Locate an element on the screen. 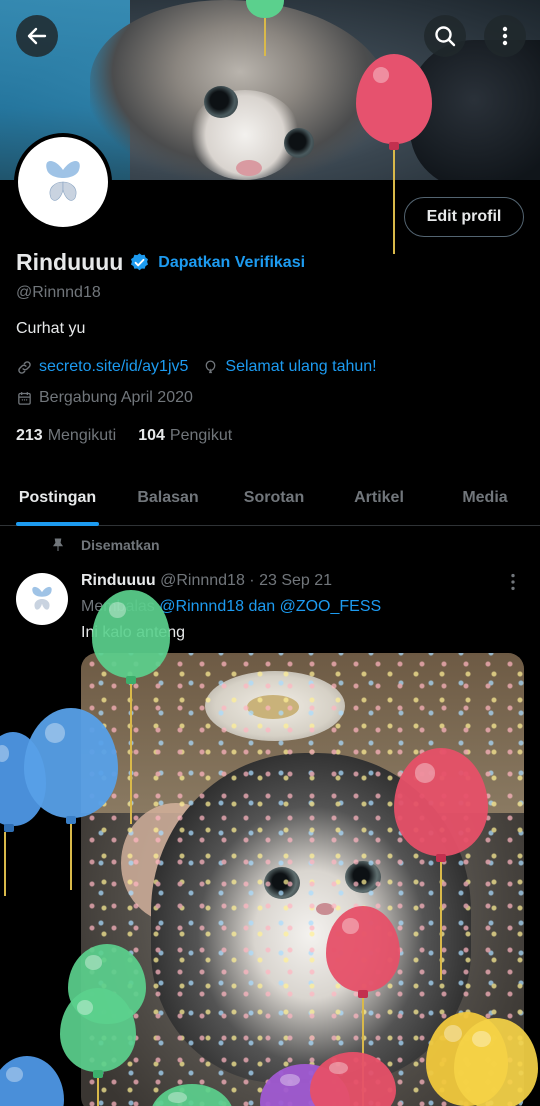 The image size is (540, 1106). back-button is located at coordinates (37, 36).